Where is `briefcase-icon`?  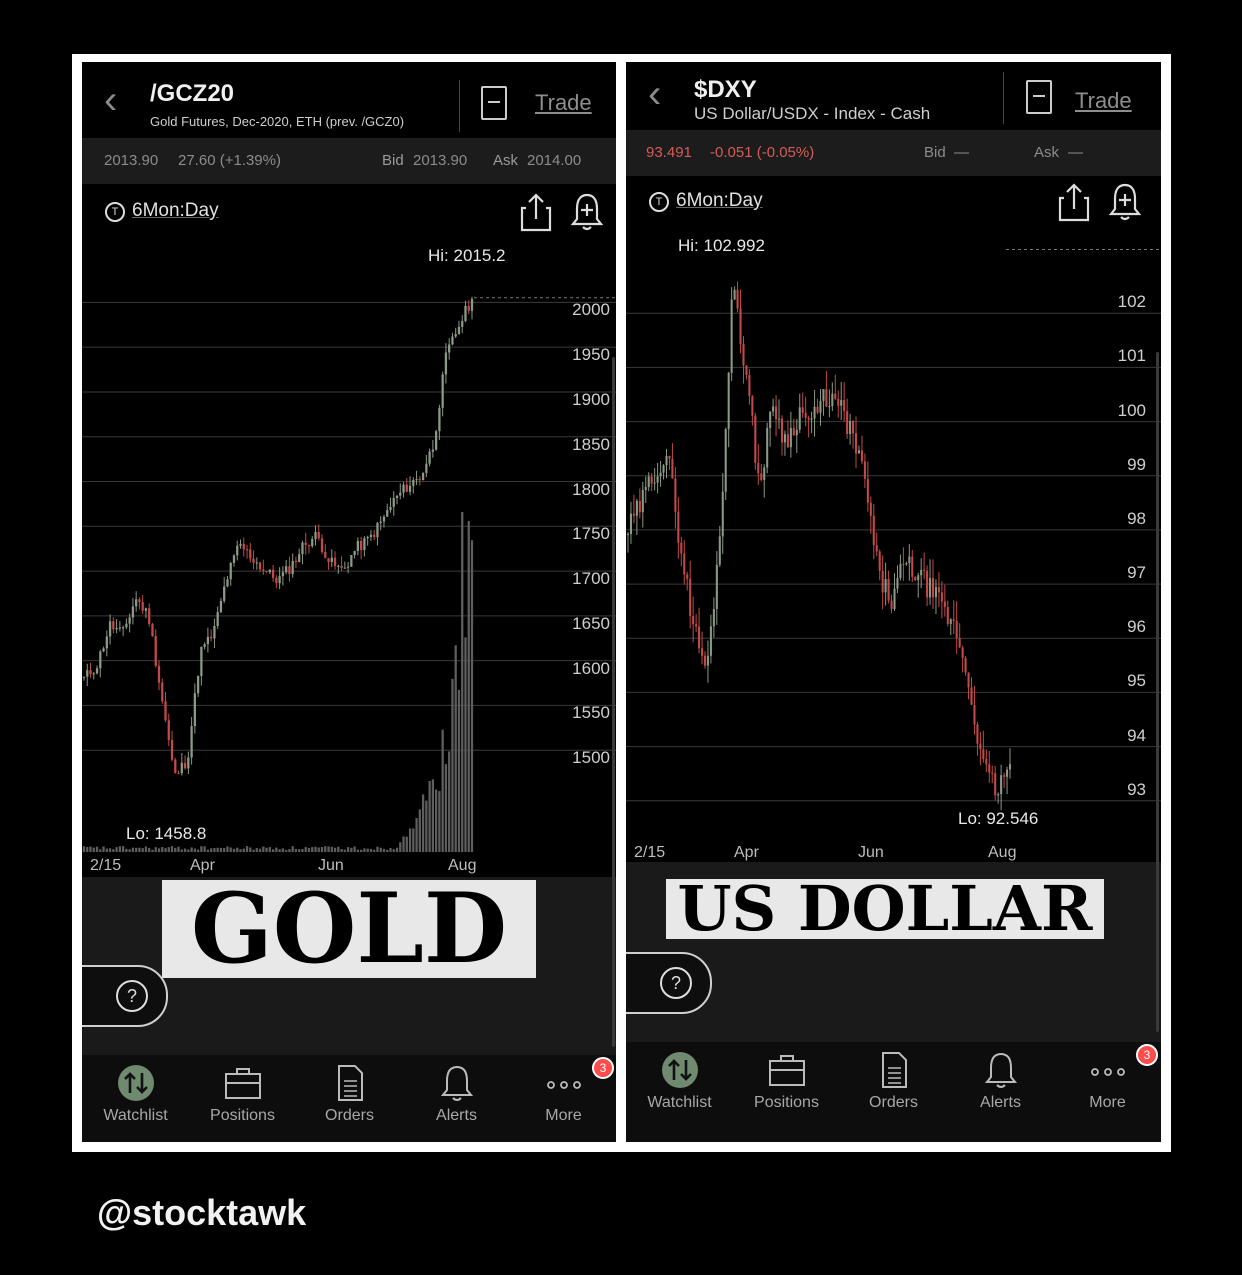
briefcase-icon is located at coordinates (242, 1083).